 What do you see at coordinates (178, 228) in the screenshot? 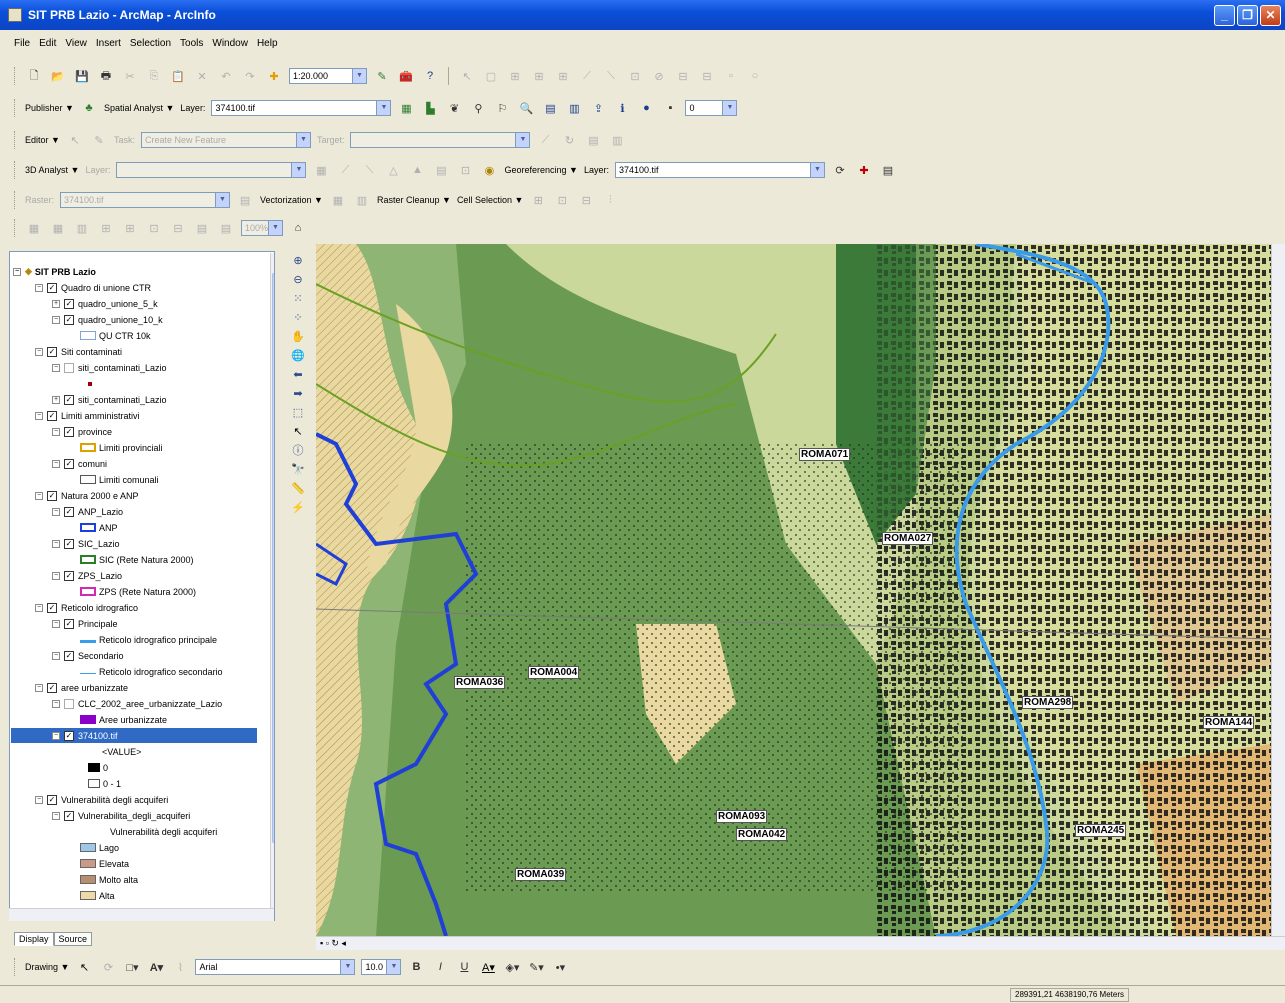
I see `ez-7-icon: ⊟` at bounding box center [178, 228].